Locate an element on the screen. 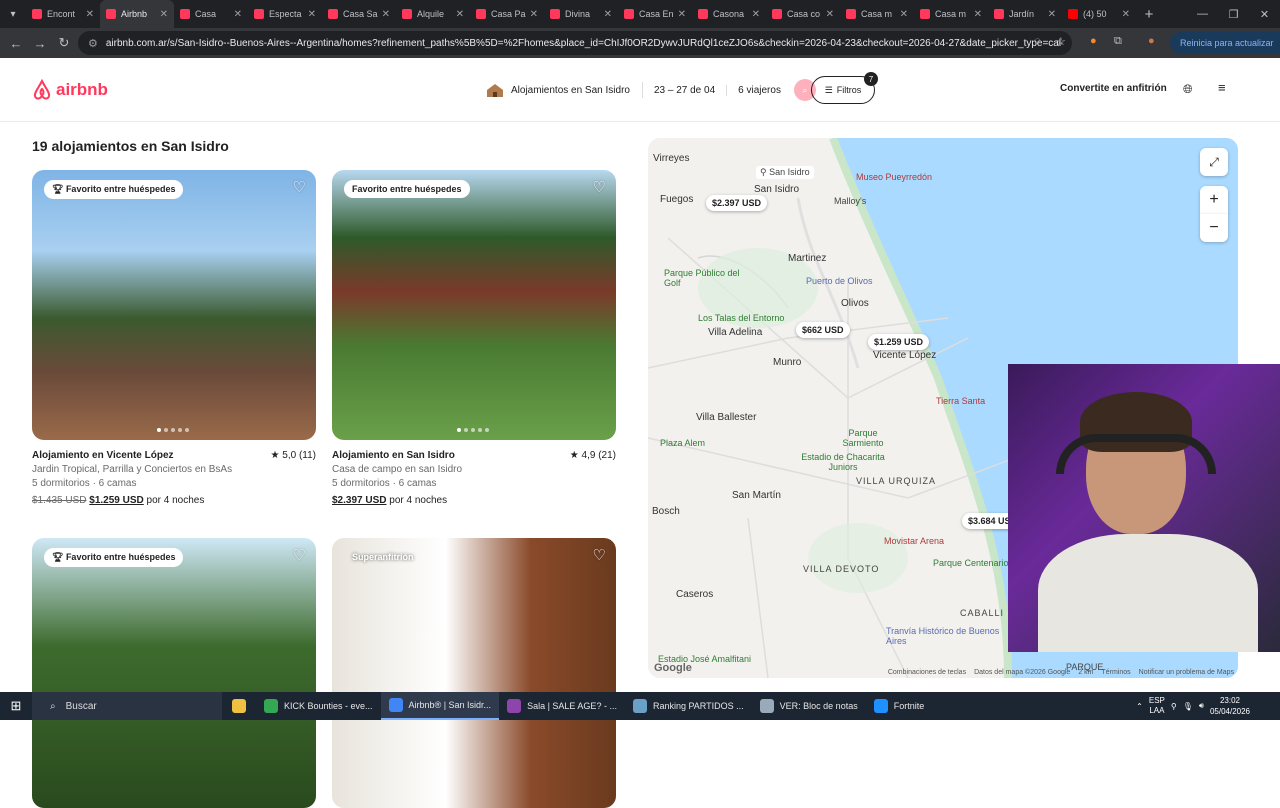 The width and height of the screenshot is (1280, 808). taskbar-search: ⌕Buscar is located at coordinates (127, 706).